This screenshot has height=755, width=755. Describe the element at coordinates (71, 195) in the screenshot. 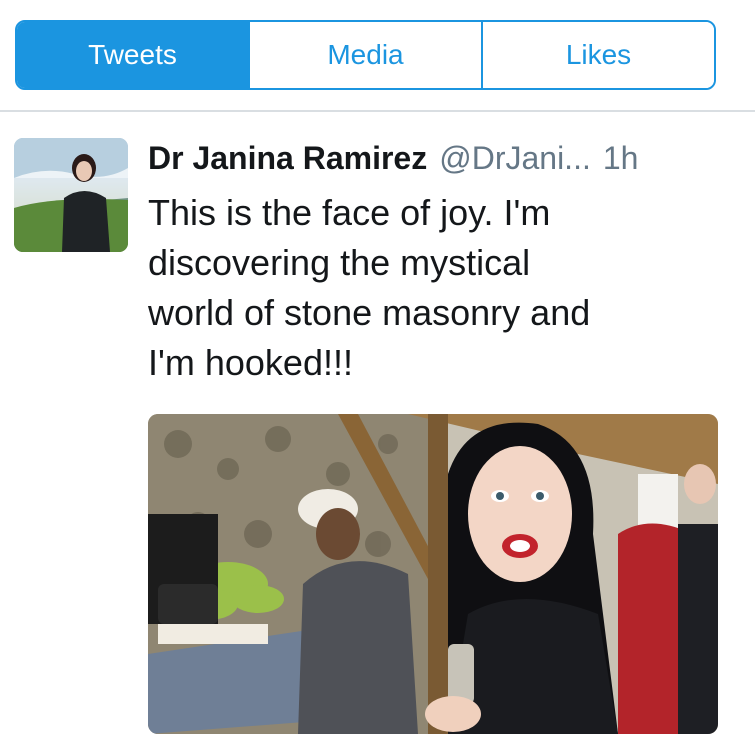

I see `avatar` at that location.